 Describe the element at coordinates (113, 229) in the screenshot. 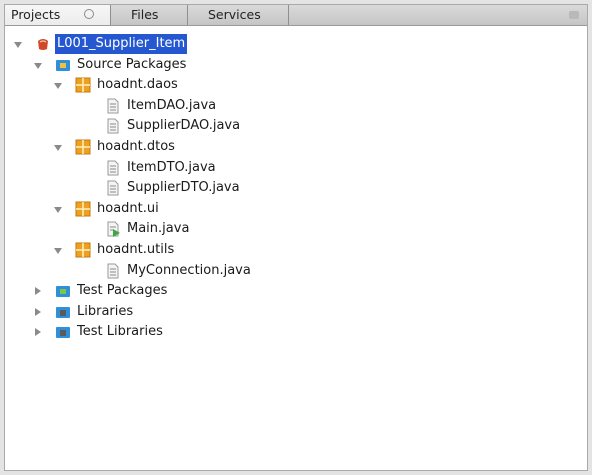

I see `java-main-file-icon` at that location.